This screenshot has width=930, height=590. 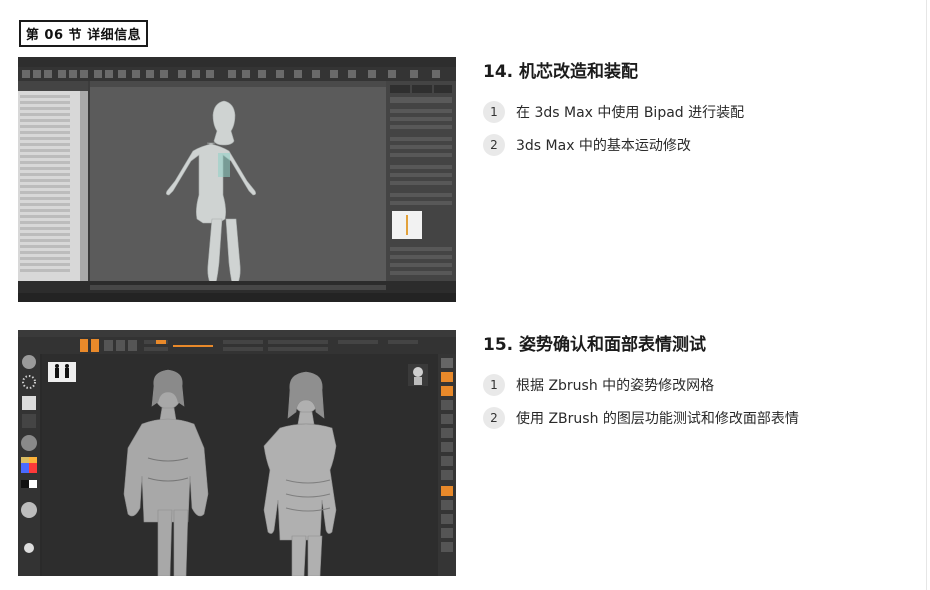 I want to click on list-item-text: 在 3ds Max 中使用 Bipad 进行装配, so click(x=630, y=113).